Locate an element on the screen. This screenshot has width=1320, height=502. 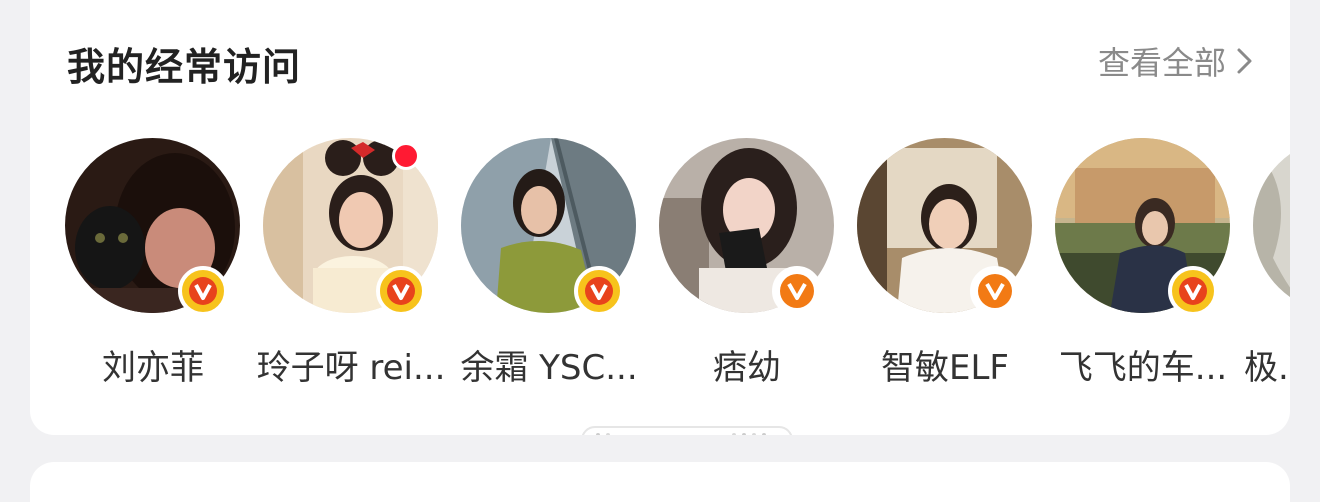
user-item: 痞幼 is located at coordinates (747, 268).